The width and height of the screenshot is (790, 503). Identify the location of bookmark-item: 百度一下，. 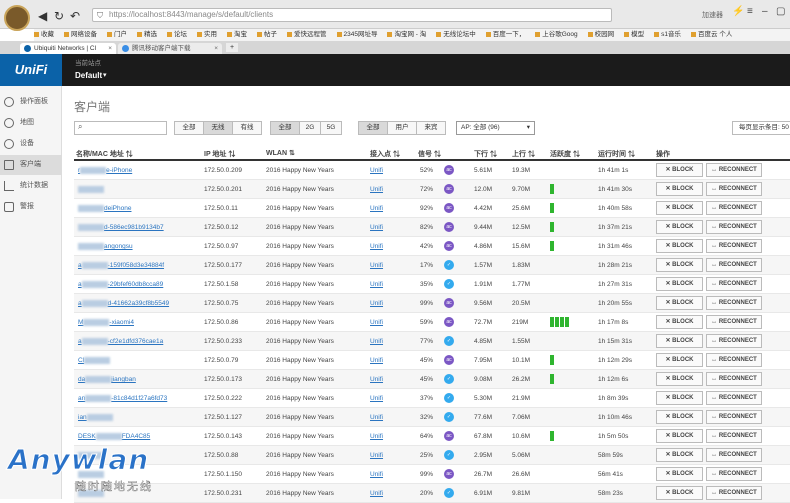
(506, 35).